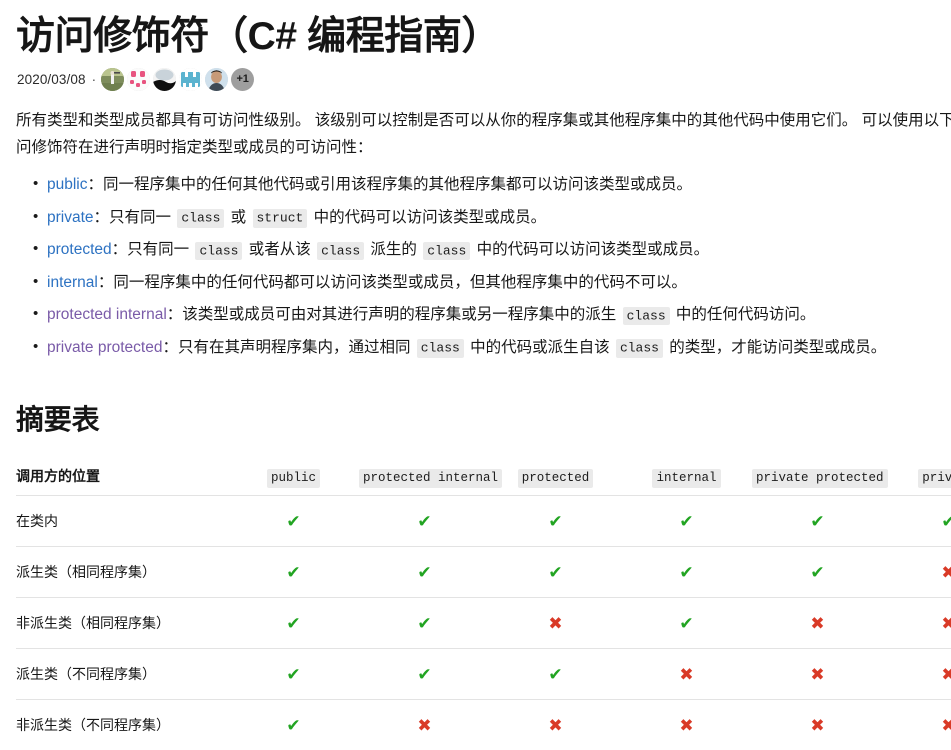 The image size is (951, 750). Describe the element at coordinates (58, 476) in the screenshot. I see `header-caller-location: 调用方的位置` at that location.